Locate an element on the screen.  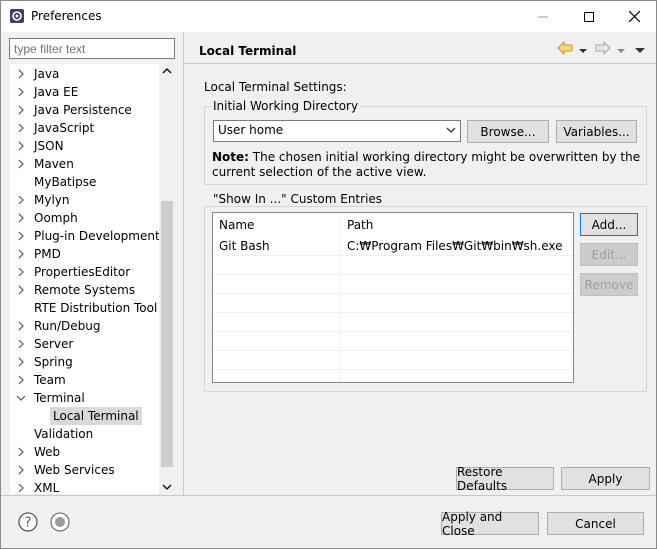
tree-item: Java EE is located at coordinates (85, 92).